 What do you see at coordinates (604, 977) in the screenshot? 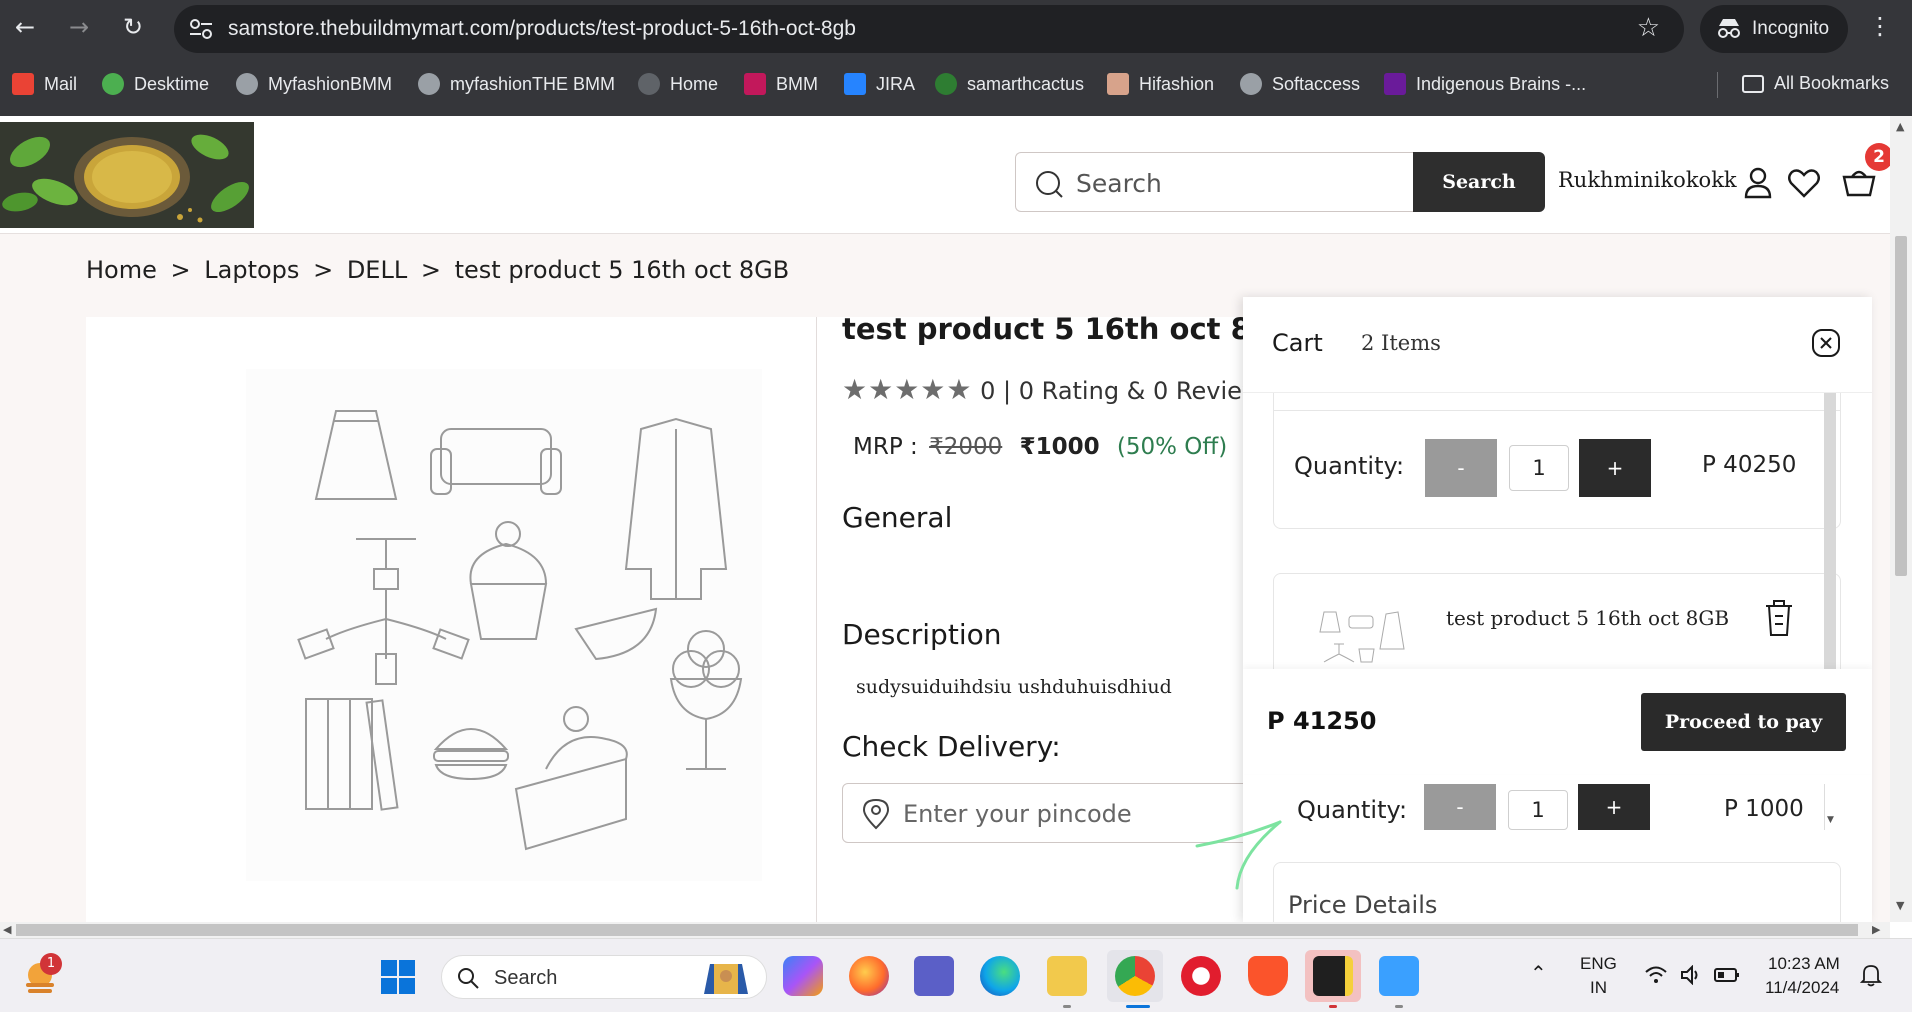
I see `taskbar-search: Search` at bounding box center [604, 977].